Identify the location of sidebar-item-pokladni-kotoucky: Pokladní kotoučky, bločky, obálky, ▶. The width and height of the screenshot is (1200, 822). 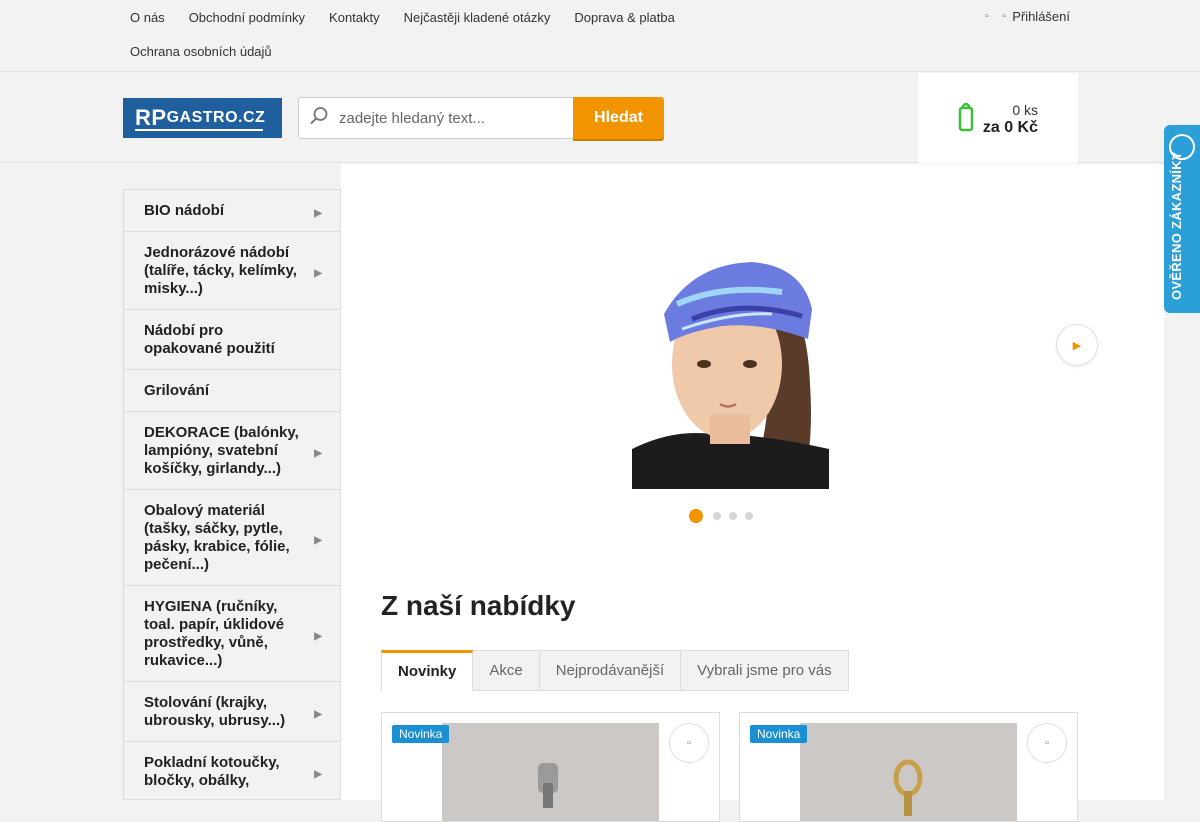
(232, 770).